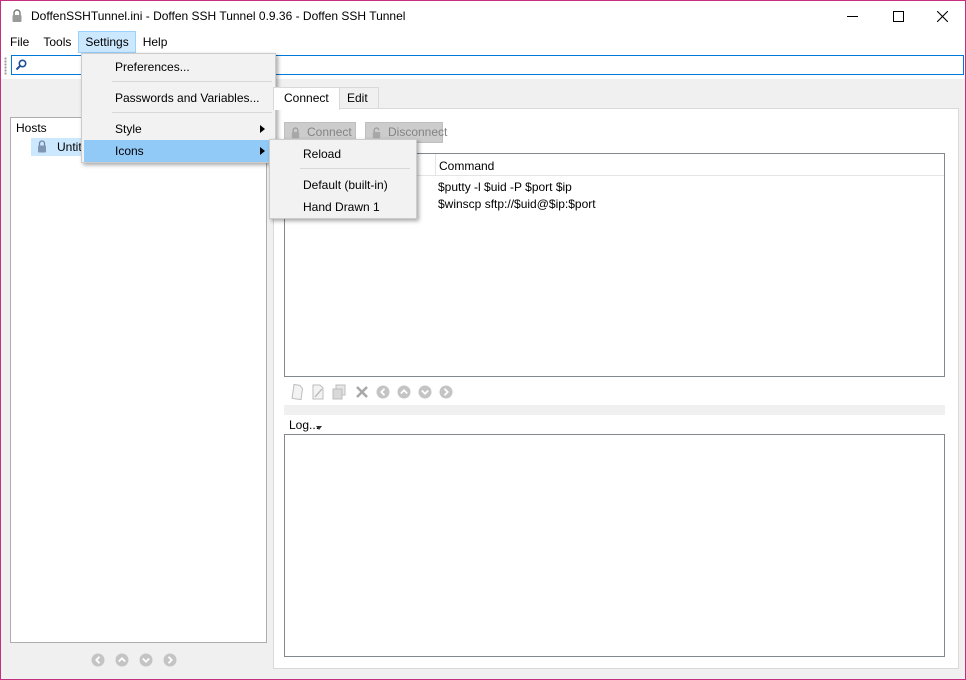  I want to click on minimize-icon, so click(852, 16).